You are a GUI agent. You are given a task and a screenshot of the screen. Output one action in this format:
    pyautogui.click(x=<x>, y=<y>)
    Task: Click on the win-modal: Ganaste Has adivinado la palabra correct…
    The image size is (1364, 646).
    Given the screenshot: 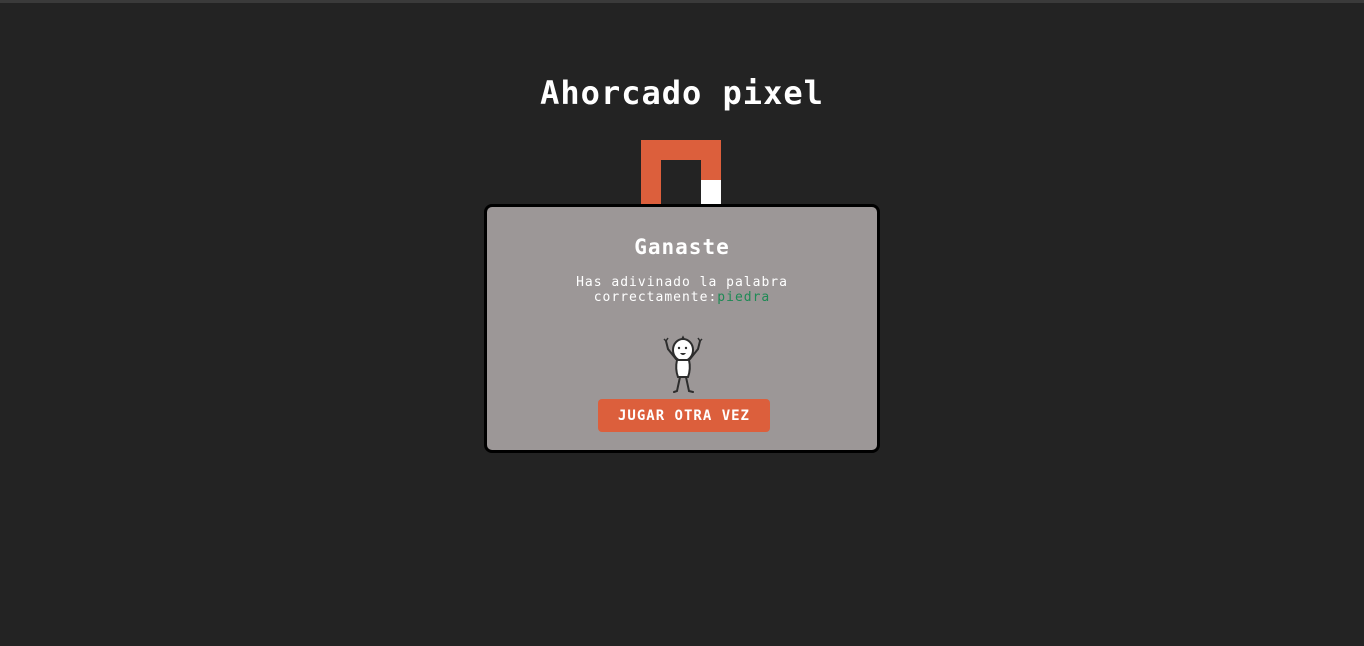 What is the action you would take?
    pyautogui.click(x=682, y=328)
    